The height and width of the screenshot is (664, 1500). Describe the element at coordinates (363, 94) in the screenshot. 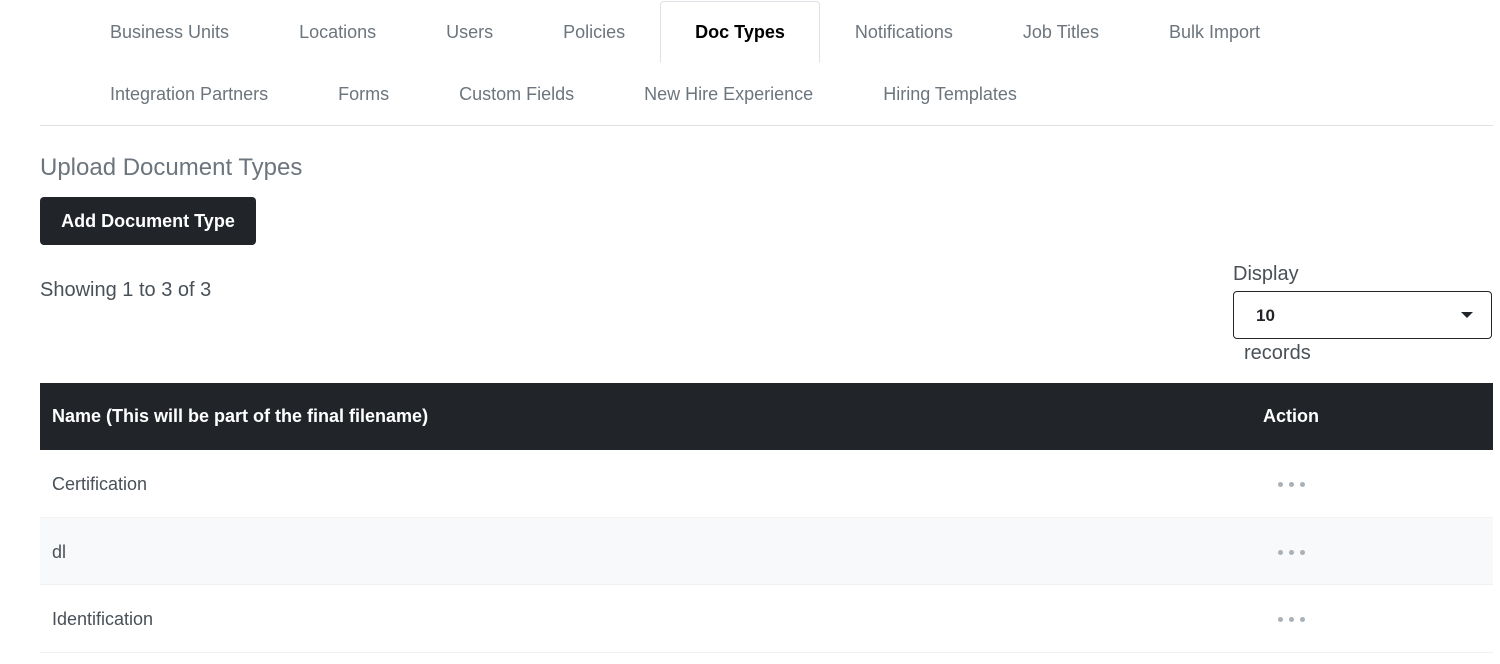

I see `tab-forms: Forms` at that location.